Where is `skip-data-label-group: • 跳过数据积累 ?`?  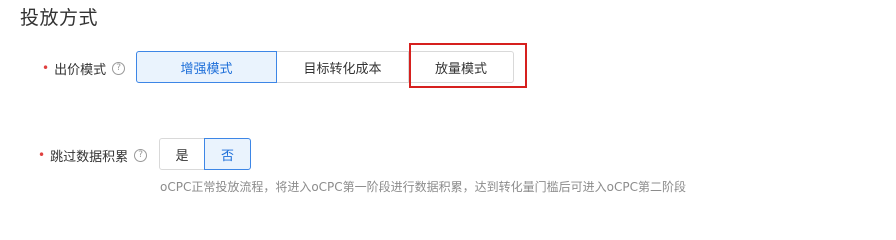 skip-data-label-group: • 跳过数据积累 ? is located at coordinates (93, 155).